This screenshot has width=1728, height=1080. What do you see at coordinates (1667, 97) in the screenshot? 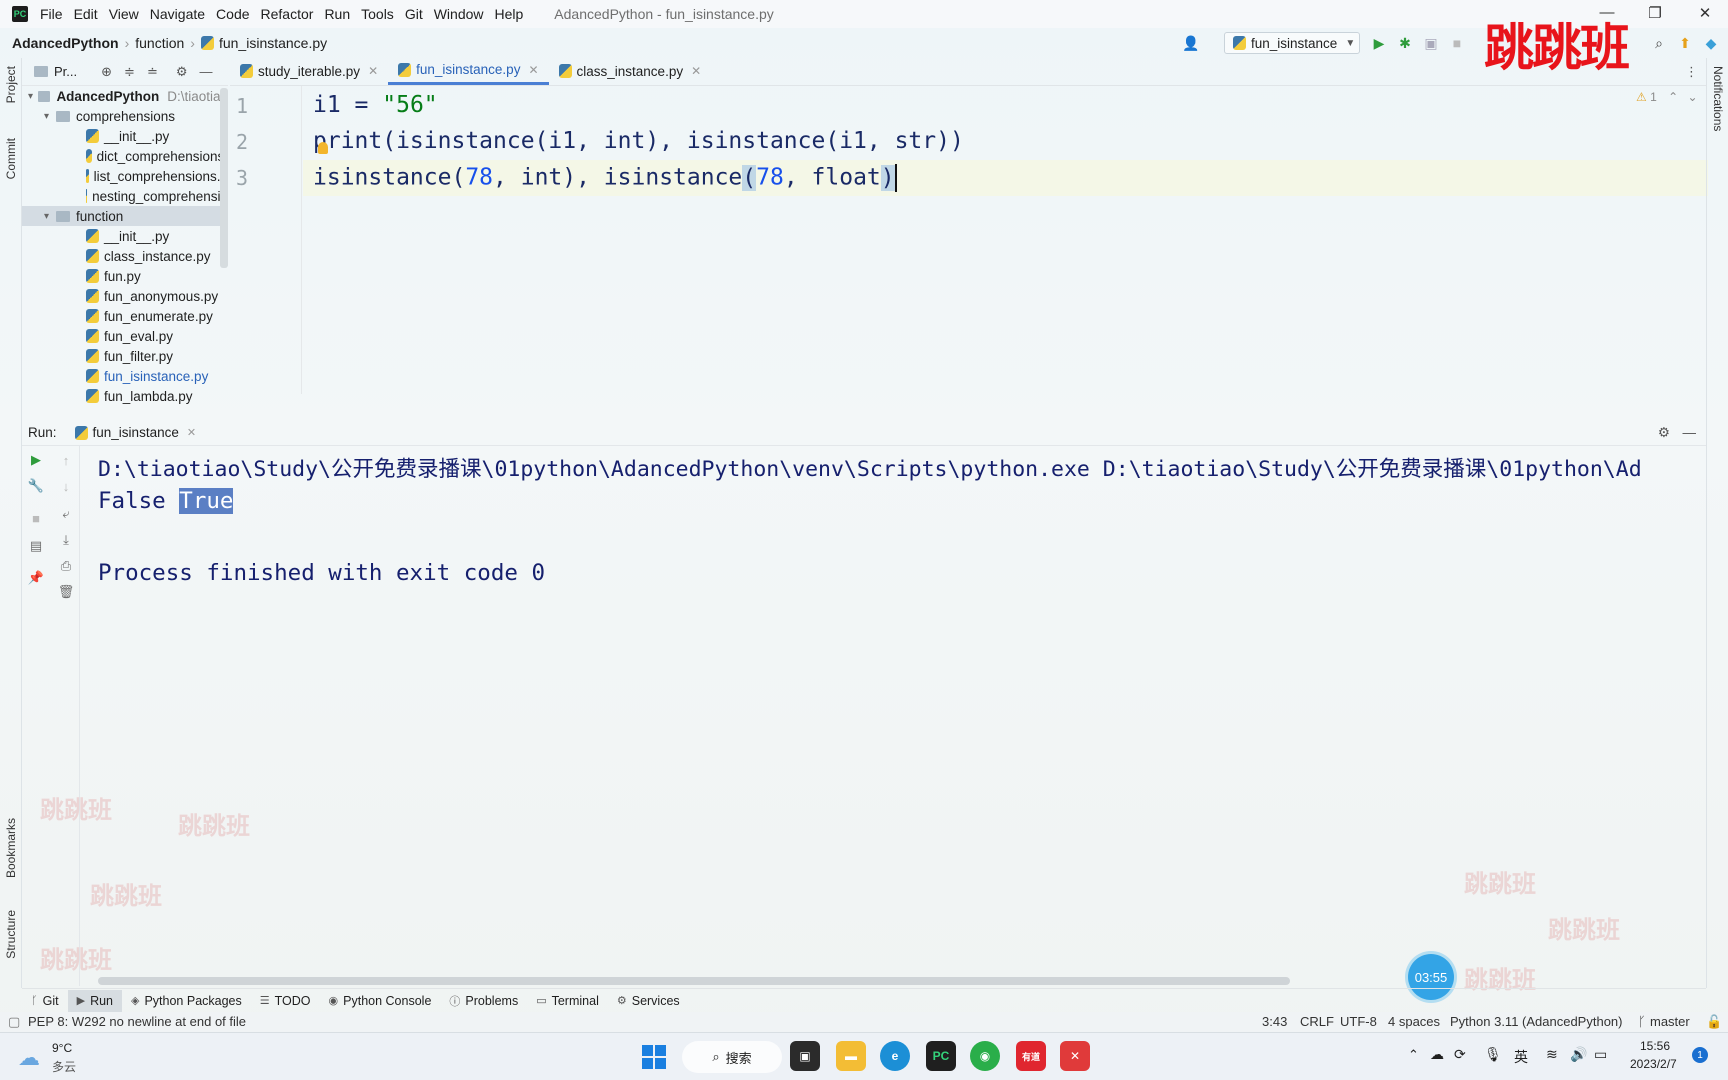
I see `warnings-indicator: ⚠ 1 ⌃ ⌄` at bounding box center [1667, 97].